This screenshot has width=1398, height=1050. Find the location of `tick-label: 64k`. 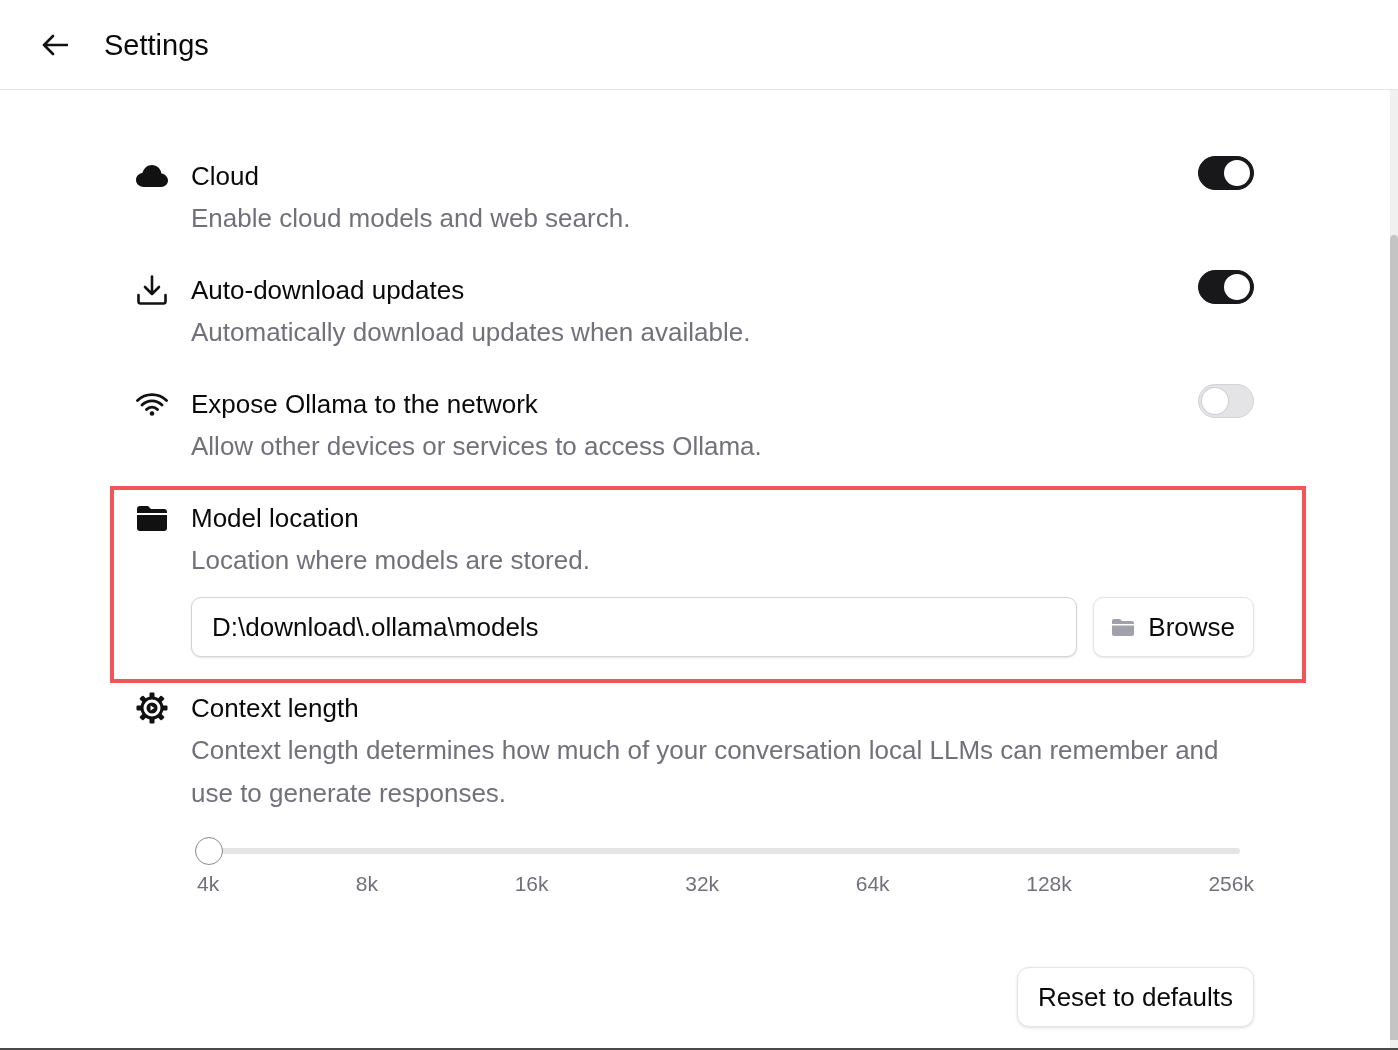

tick-label: 64k is located at coordinates (872, 884).